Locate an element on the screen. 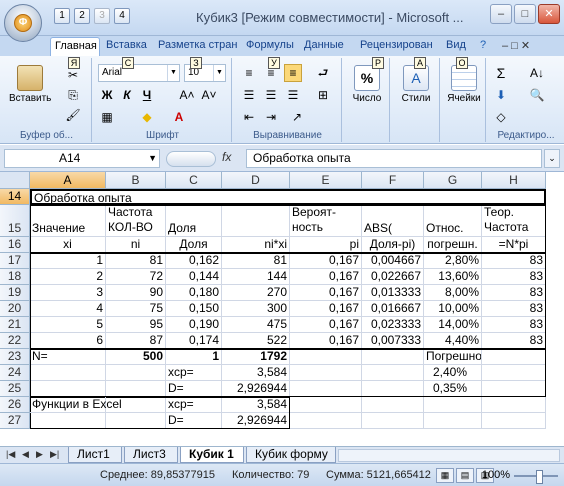 Image resolution: width=564 pixels, height=486 pixels. row-header: 18 is located at coordinates (15, 277).